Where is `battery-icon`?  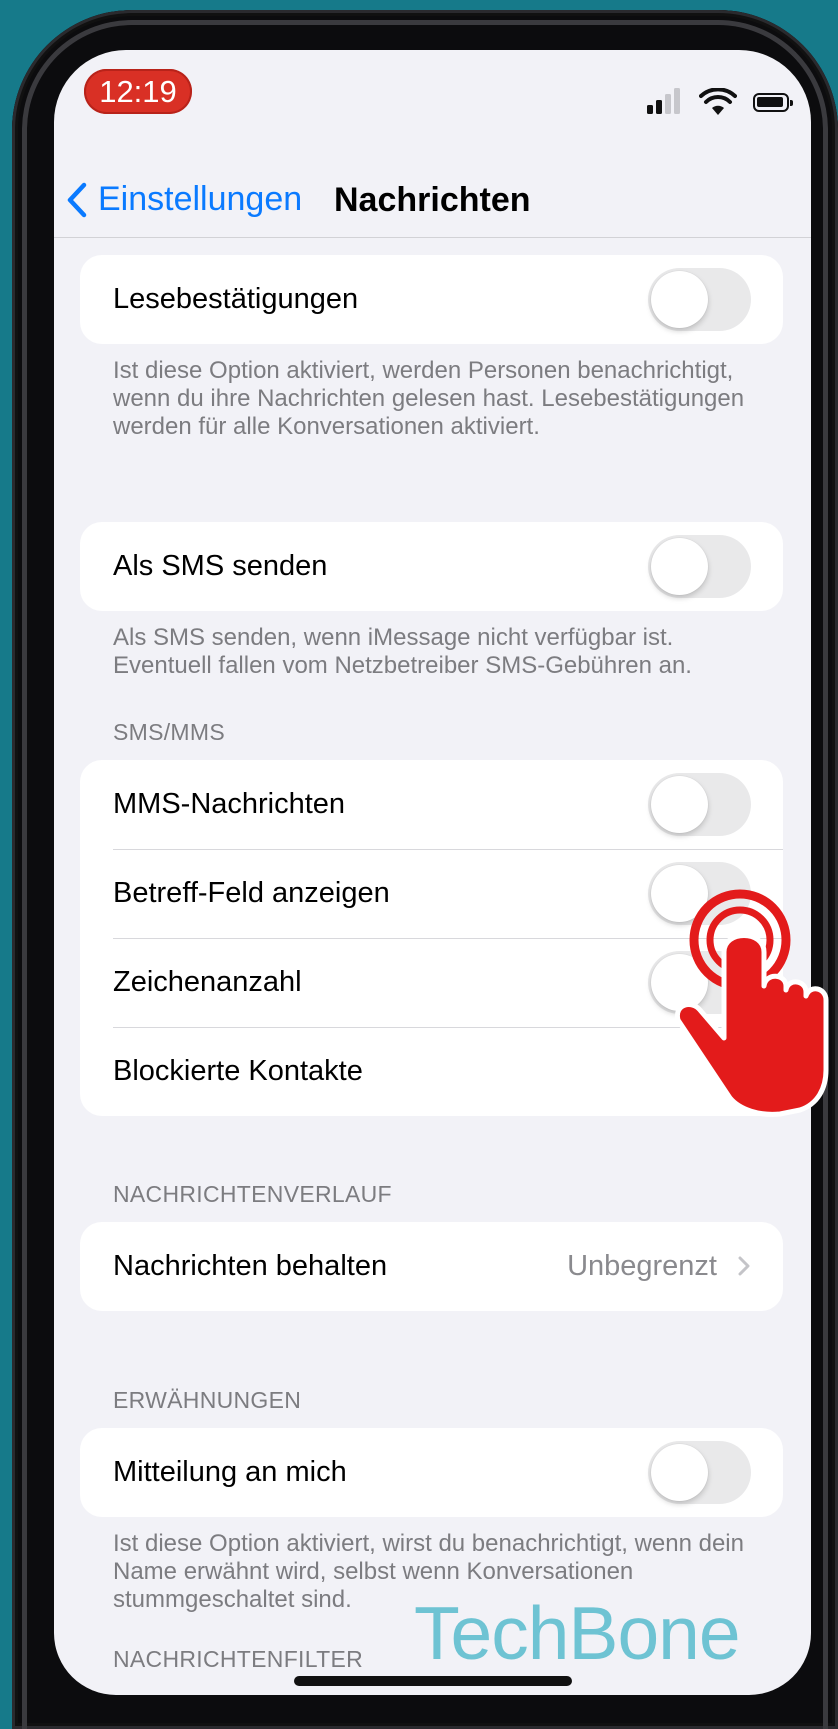 battery-icon is located at coordinates (773, 102).